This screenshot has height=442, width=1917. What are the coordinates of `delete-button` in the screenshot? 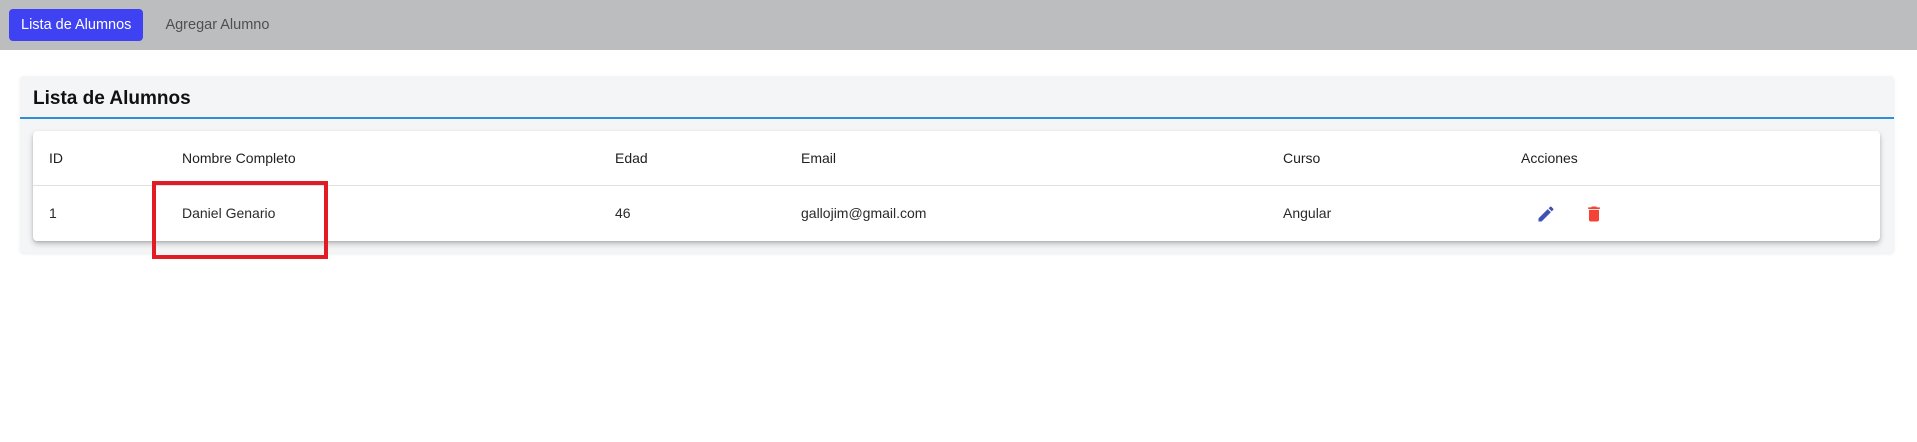 It's located at (1594, 214).